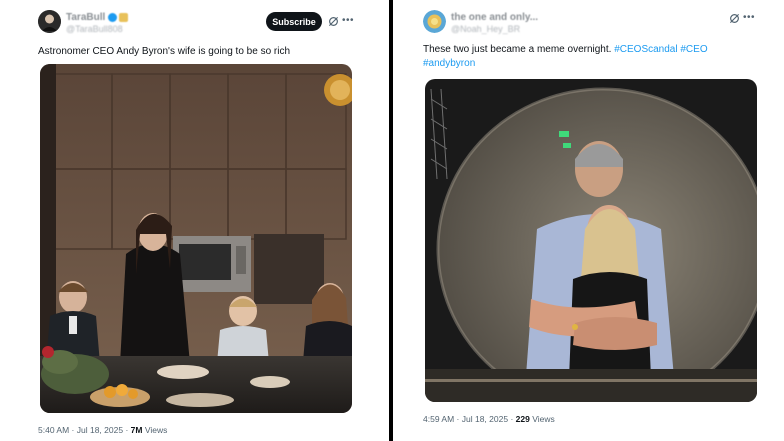 The height and width of the screenshot is (441, 784). I want to click on timestamp-time: 5:40 AM, so click(53, 430).